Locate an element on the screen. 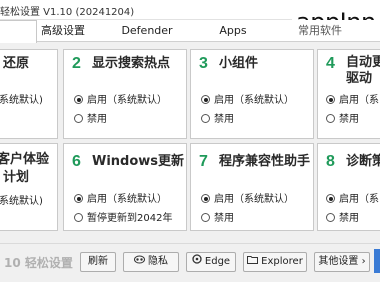 The image size is (380, 282). panel-number: 4 is located at coordinates (330, 63).